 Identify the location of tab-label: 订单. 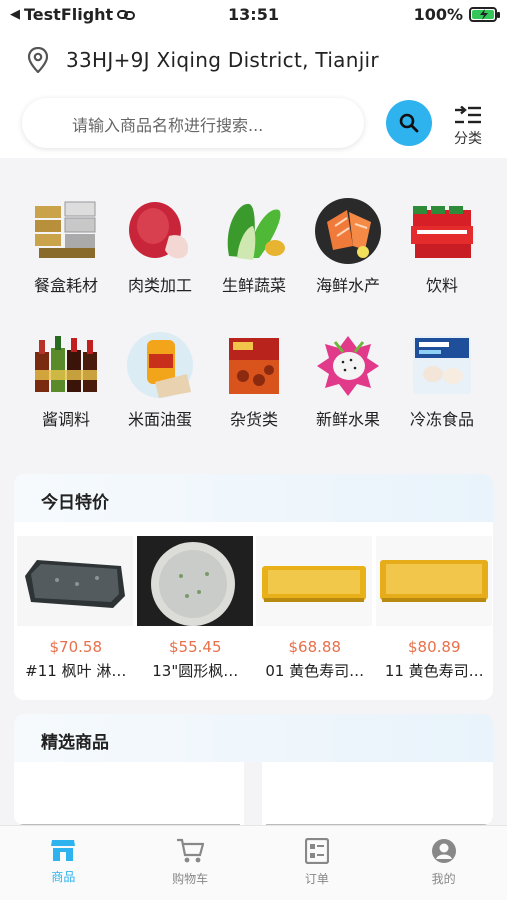
(316, 879).